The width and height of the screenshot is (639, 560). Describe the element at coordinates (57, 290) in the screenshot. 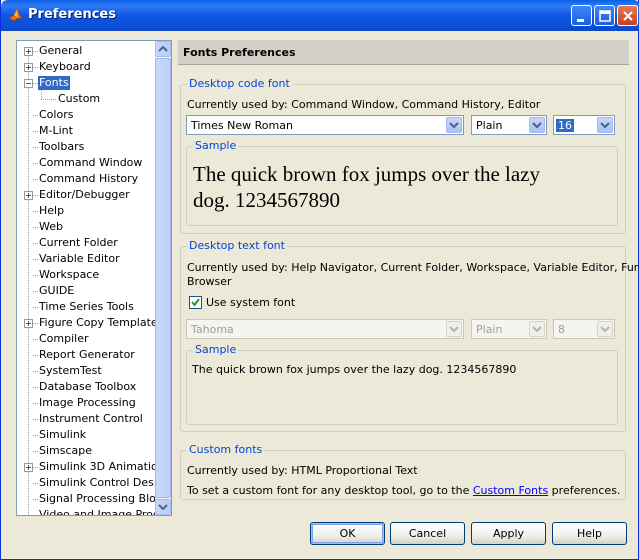

I see `tree-item-label: GUIDE` at that location.